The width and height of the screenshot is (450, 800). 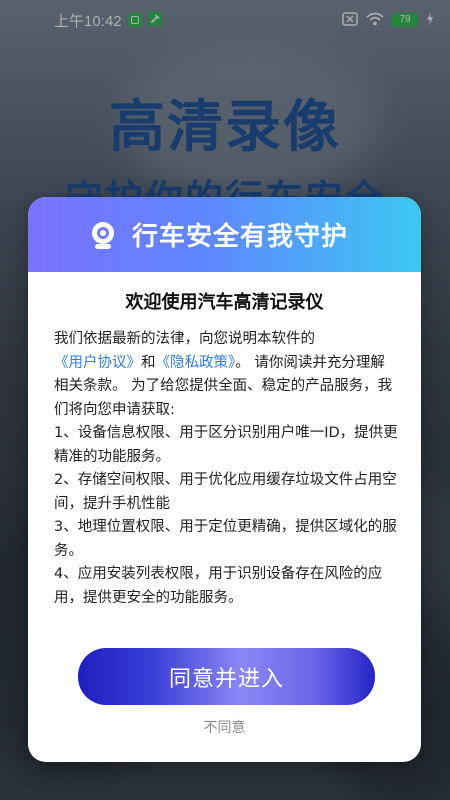 What do you see at coordinates (196, 363) in the screenshot?
I see `privacy-policy-link: 《隐私政策》` at bounding box center [196, 363].